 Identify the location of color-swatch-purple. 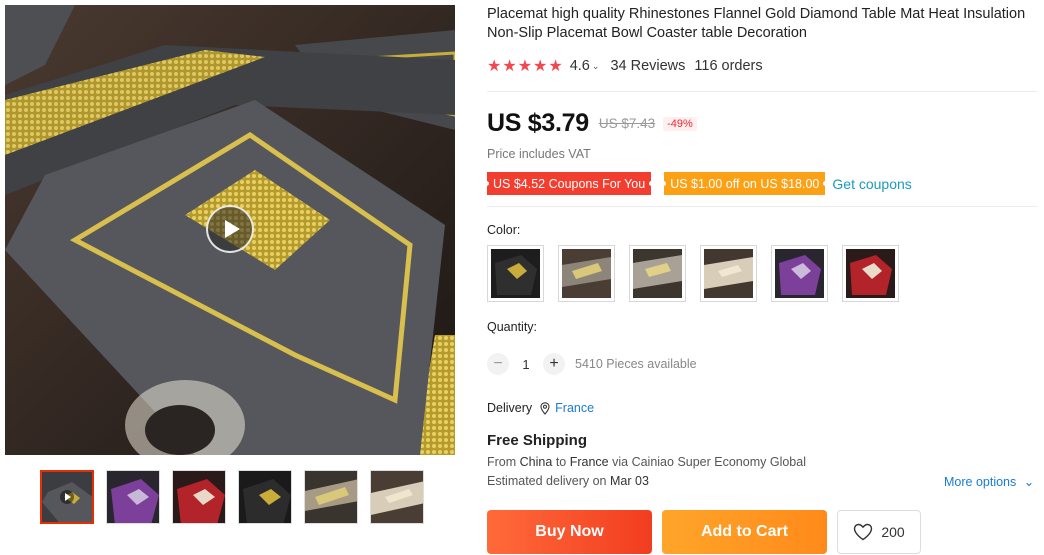
(799, 273).